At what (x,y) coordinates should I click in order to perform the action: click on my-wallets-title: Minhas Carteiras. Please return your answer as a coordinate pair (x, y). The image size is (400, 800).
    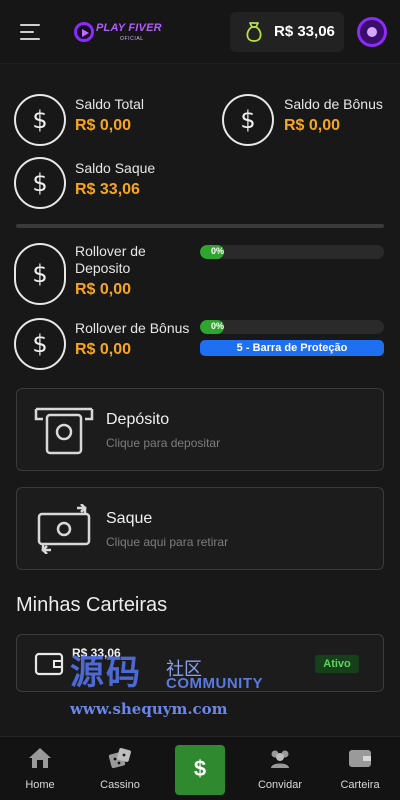
    Looking at the image, I should click on (92, 605).